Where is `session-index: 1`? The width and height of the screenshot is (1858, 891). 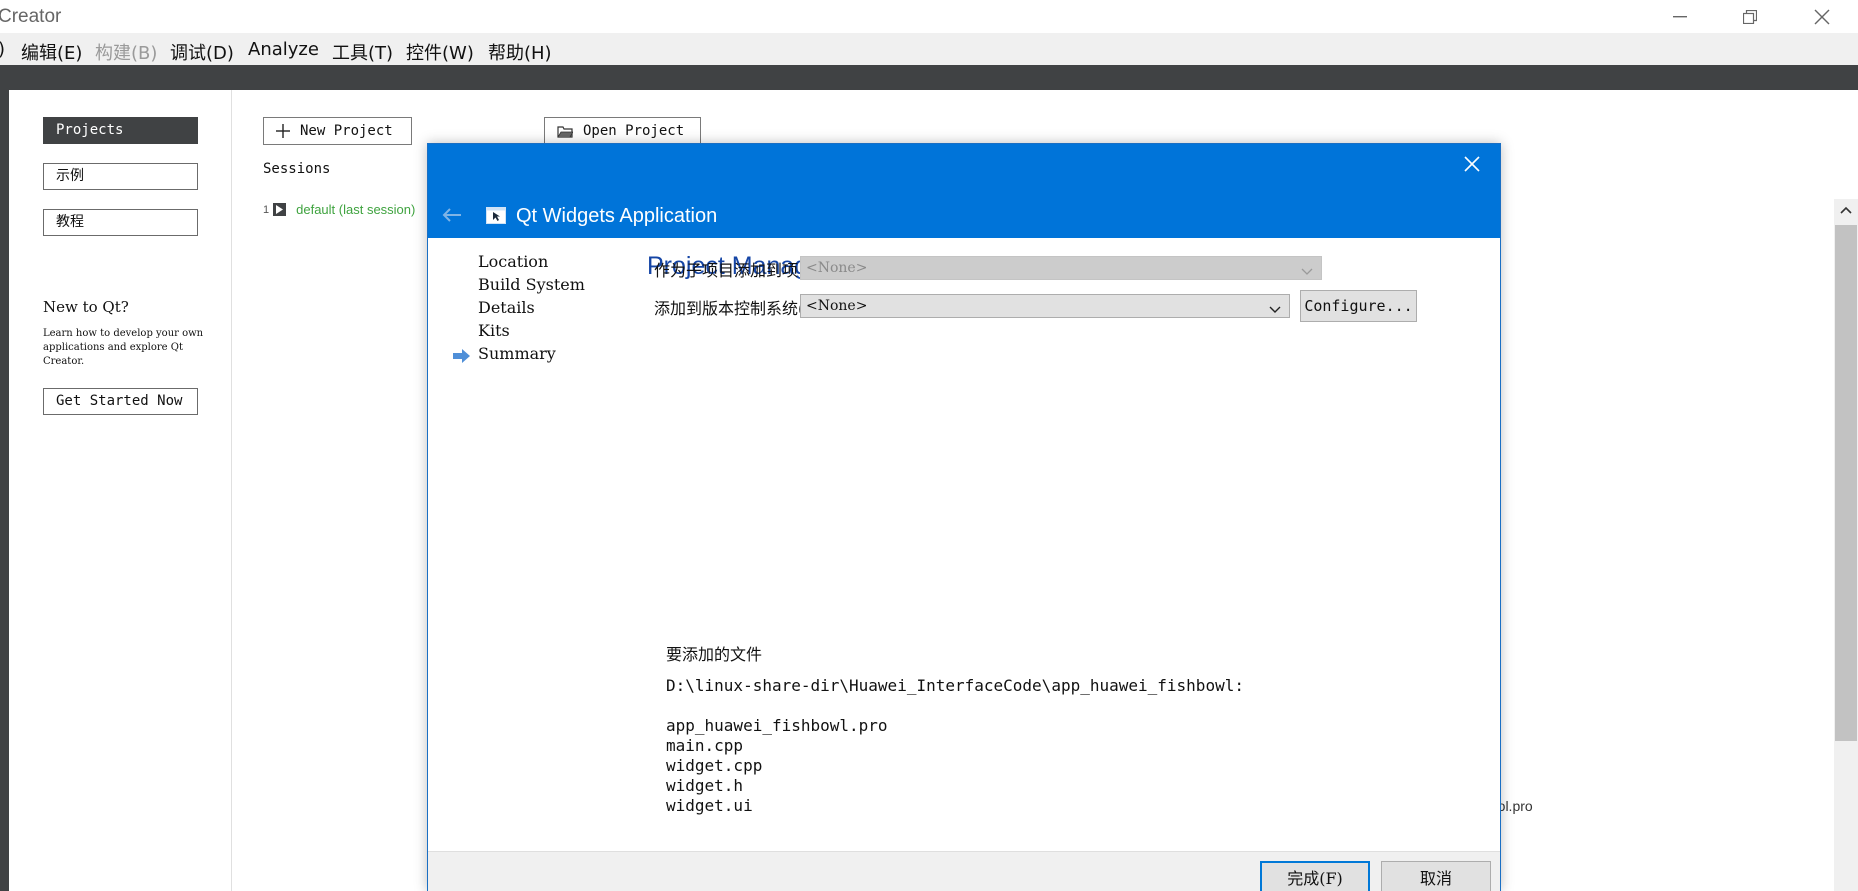 session-index: 1 is located at coordinates (266, 209).